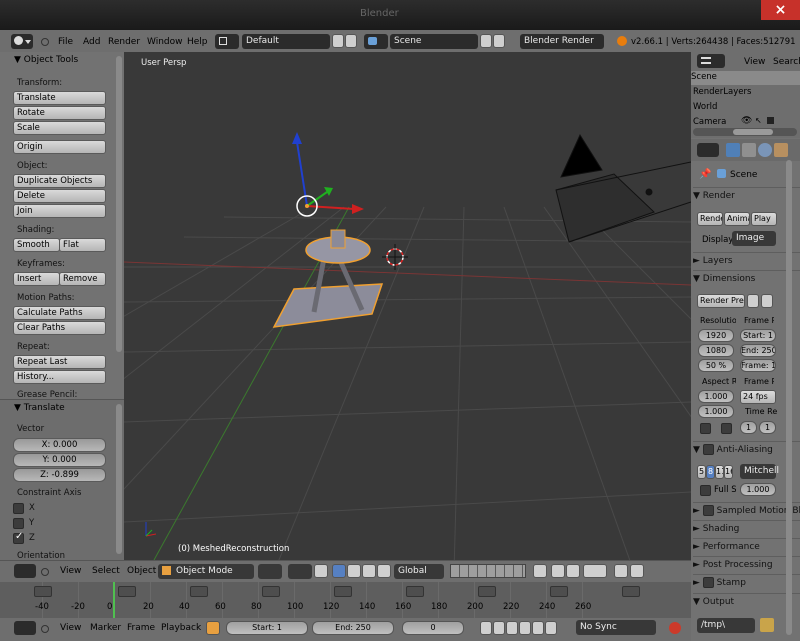  Describe the element at coordinates (46, 60) in the screenshot. I see `object-tools-panel-title: ▼ Object Tools` at that location.